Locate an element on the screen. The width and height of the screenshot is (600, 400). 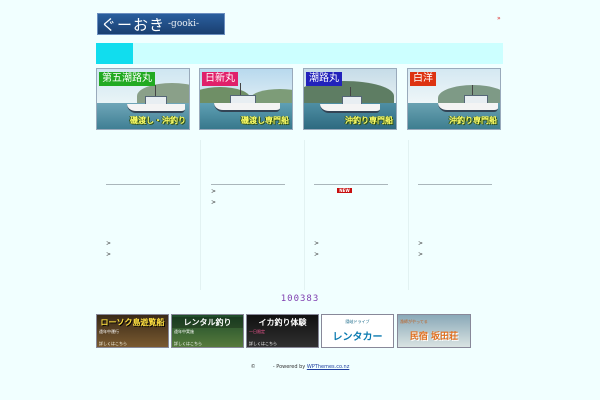
banner-title: 民宿 坂田荘 is located at coordinates (434, 337).